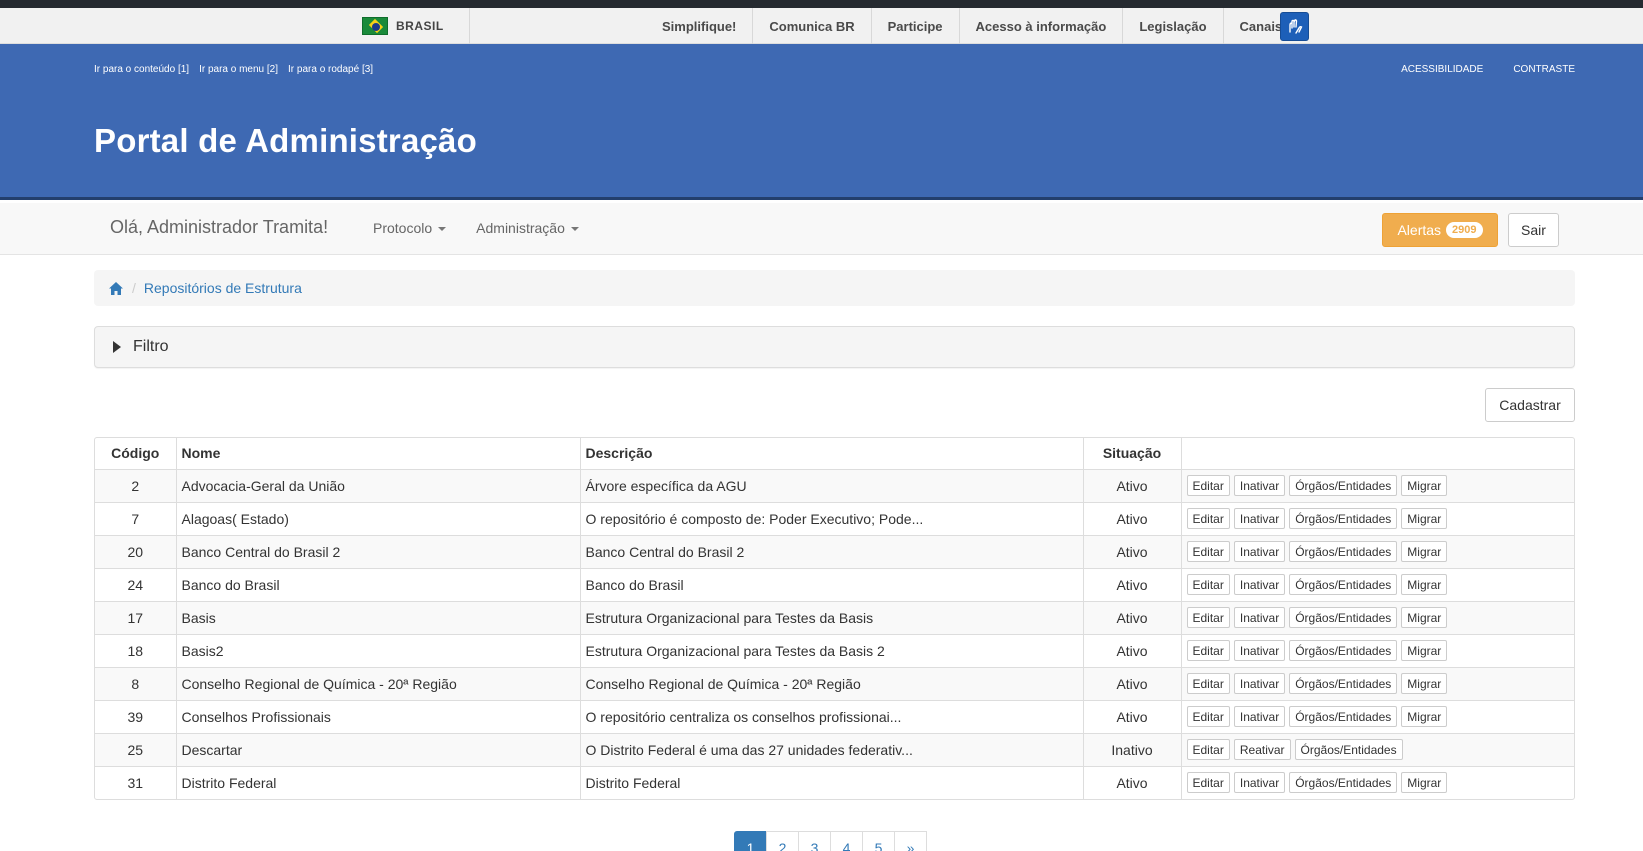  Describe the element at coordinates (812, 26) in the screenshot. I see `govlink-comunica-br: Comunica BR` at that location.